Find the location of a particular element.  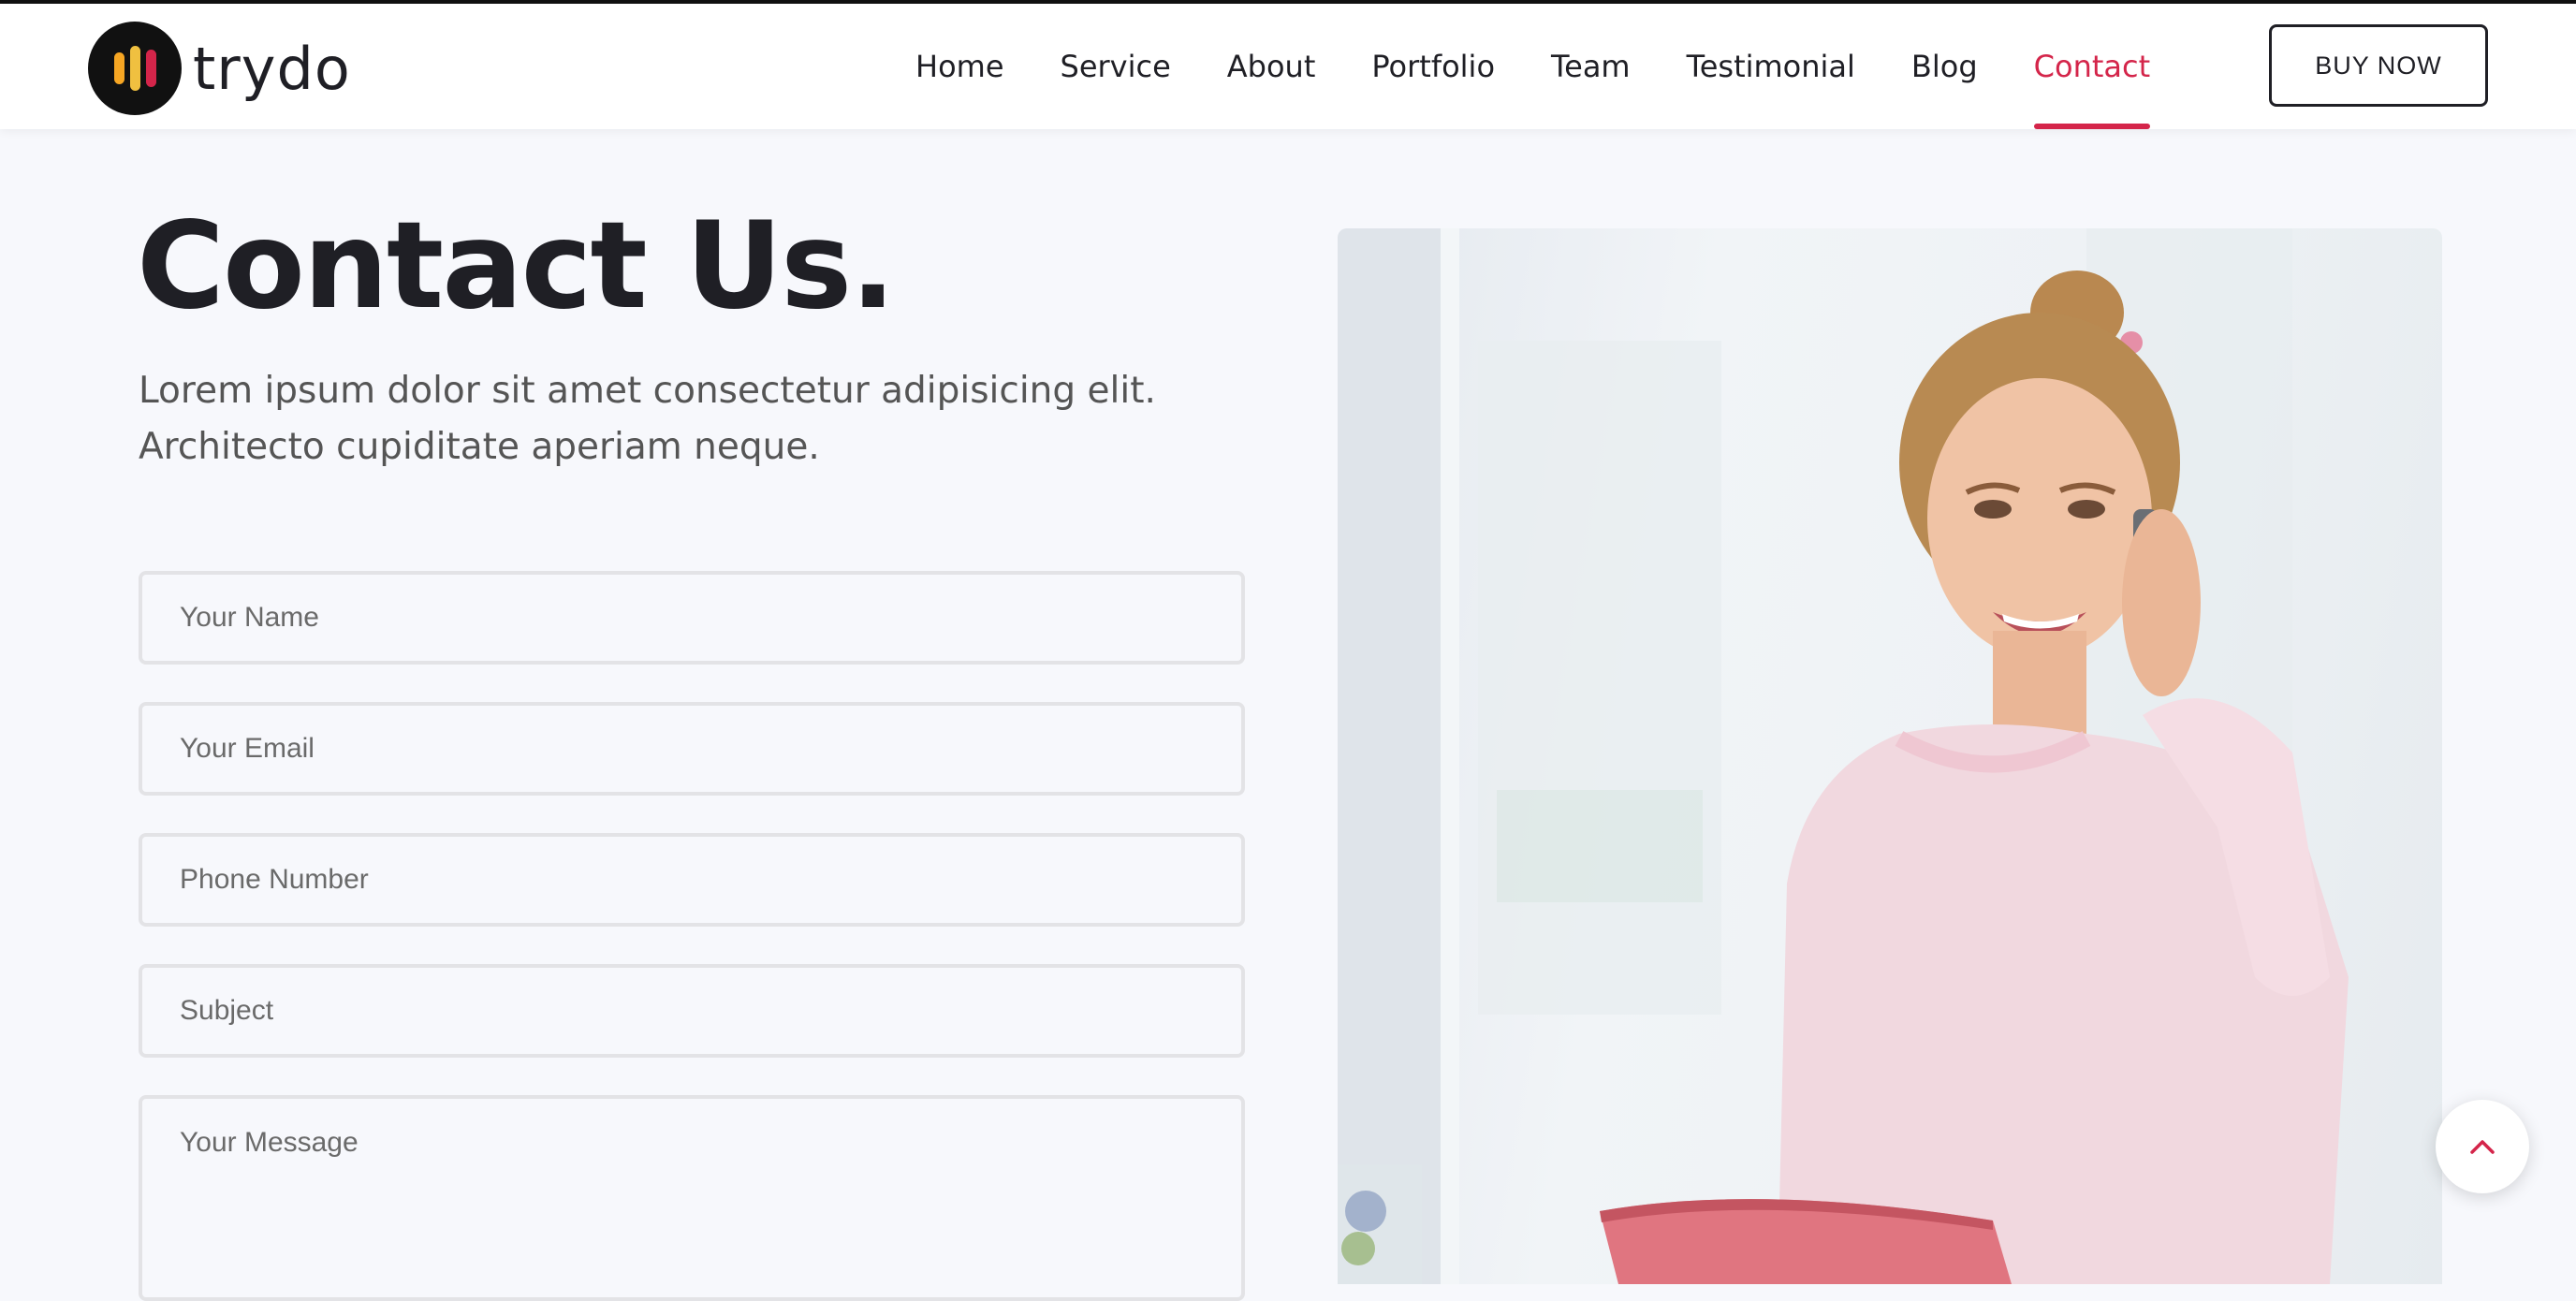

message-textarea is located at coordinates (692, 1198).